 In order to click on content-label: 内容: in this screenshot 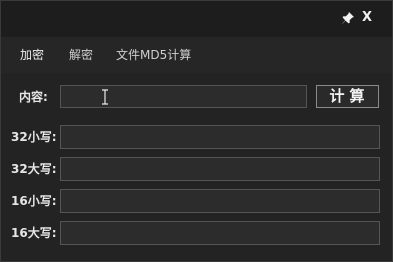, I will do `click(33, 97)`.